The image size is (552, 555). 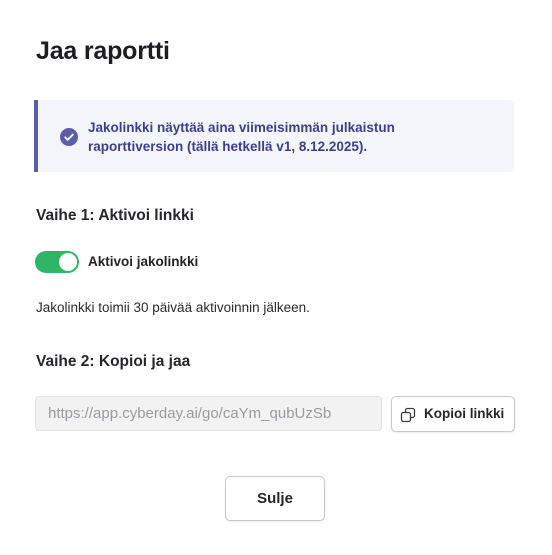 What do you see at coordinates (68, 262) in the screenshot?
I see `toggle-knob` at bounding box center [68, 262].